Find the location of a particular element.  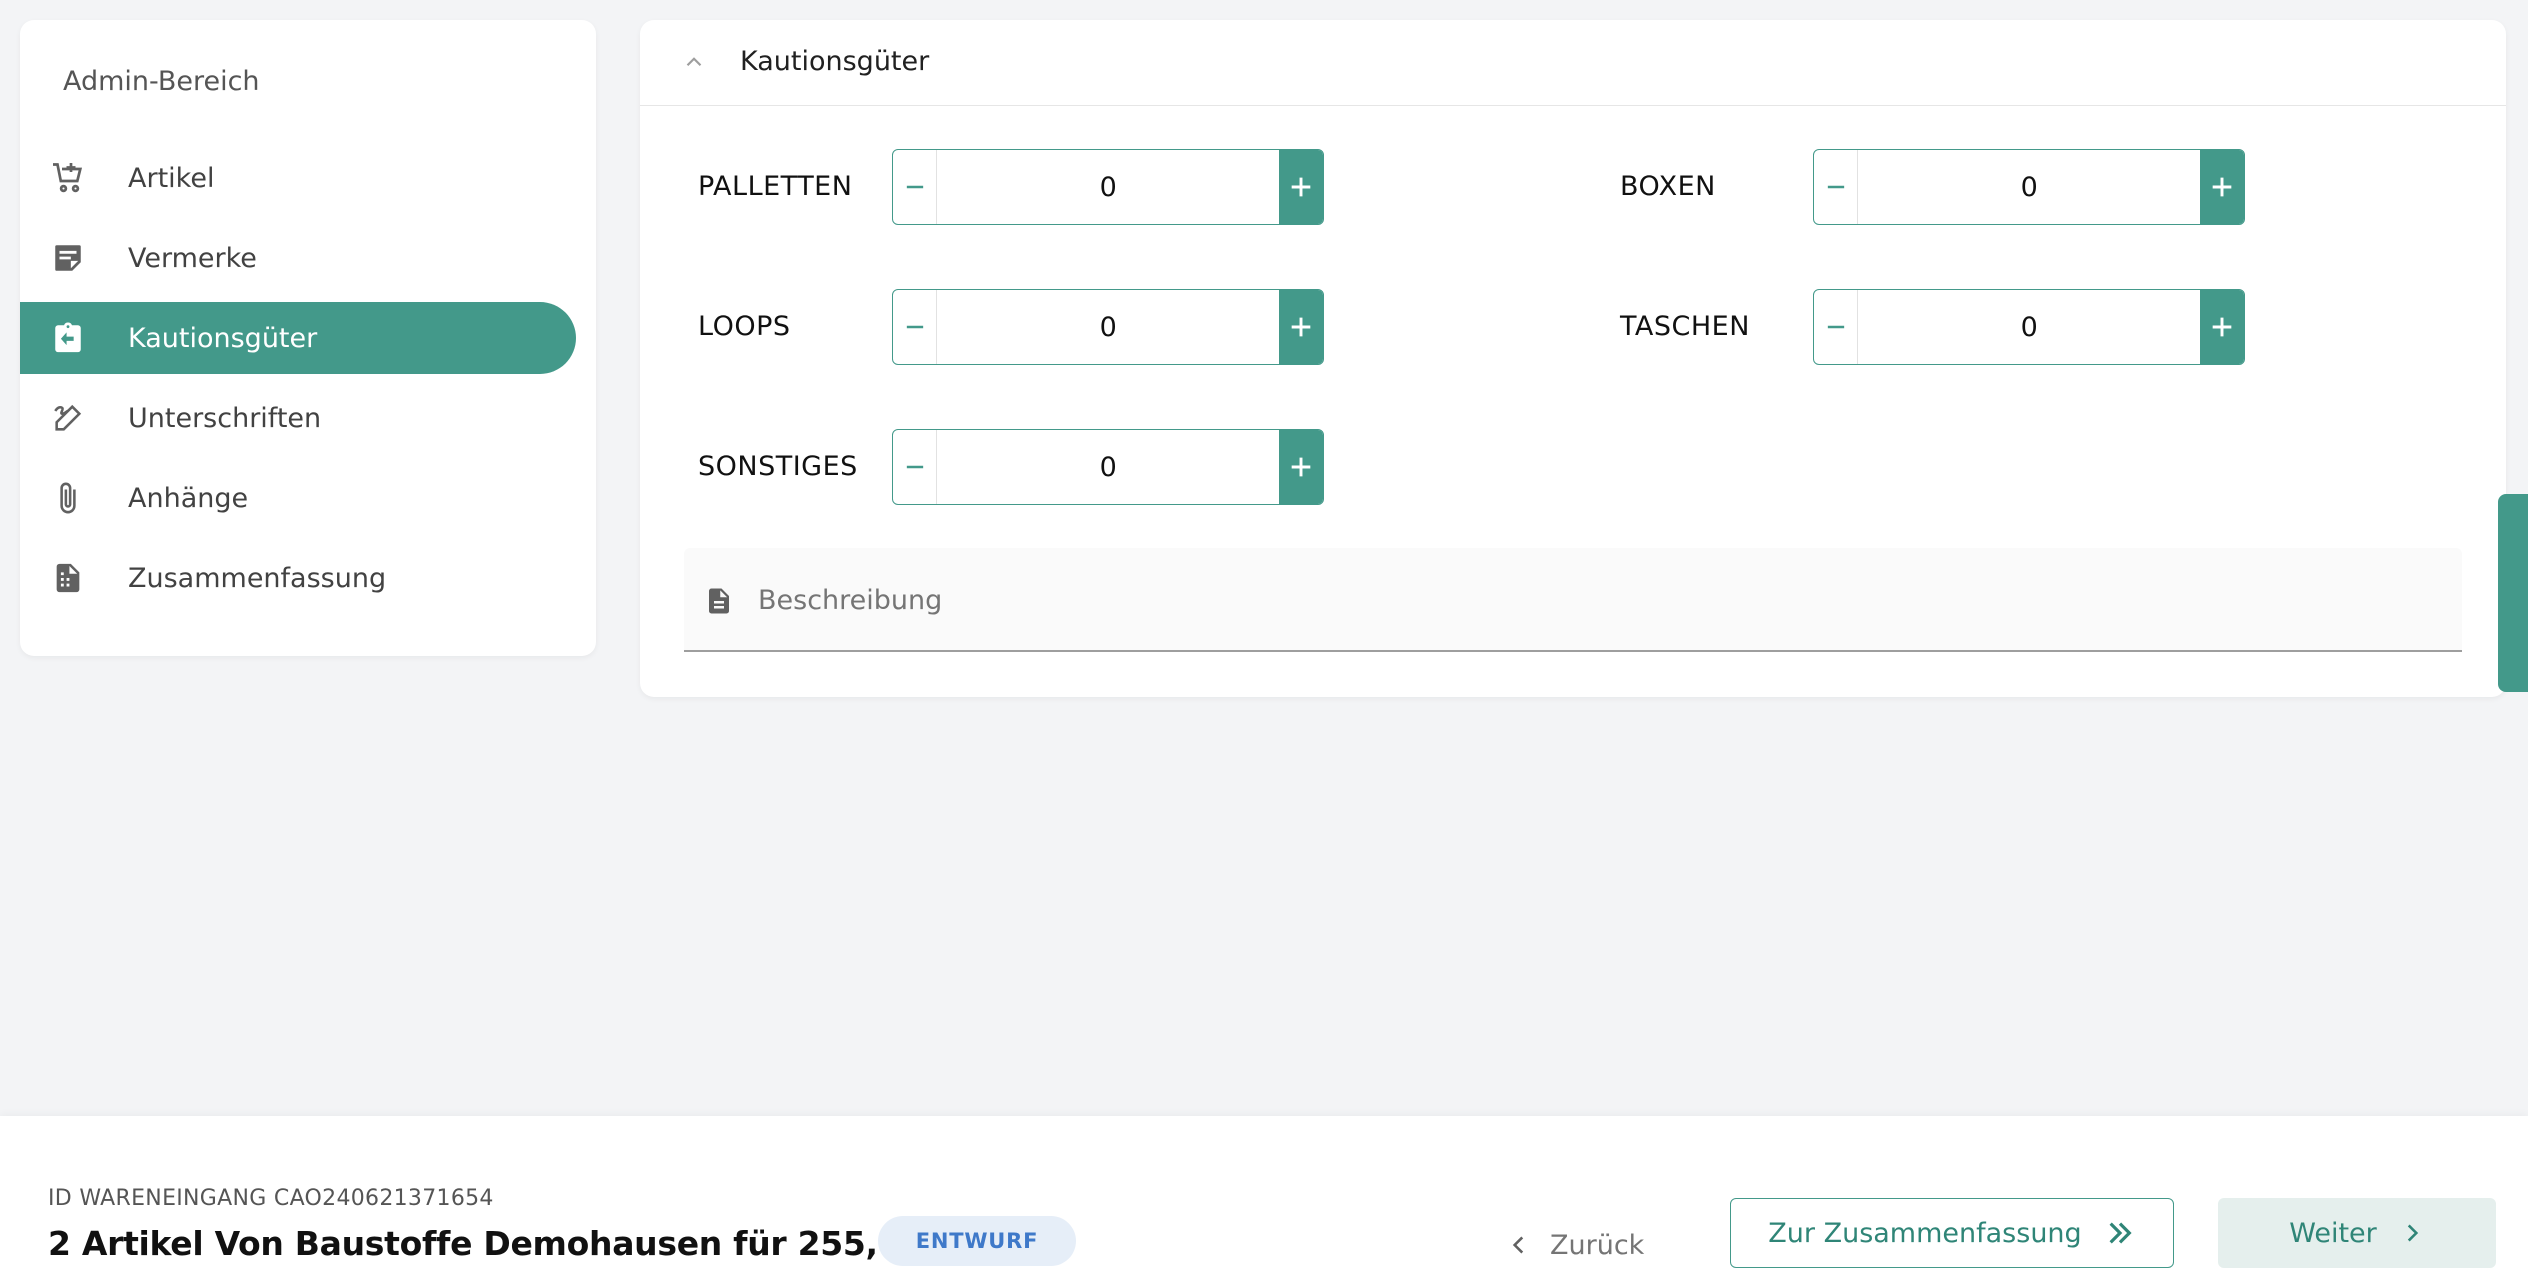

palletten-stepper is located at coordinates (1108, 187).